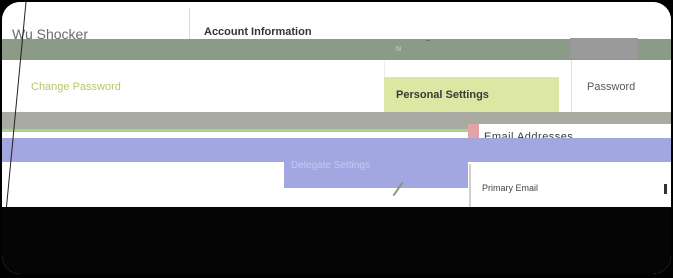 This screenshot has width=673, height=278. Describe the element at coordinates (258, 32) in the screenshot. I see `section-title: Account Information` at that location.